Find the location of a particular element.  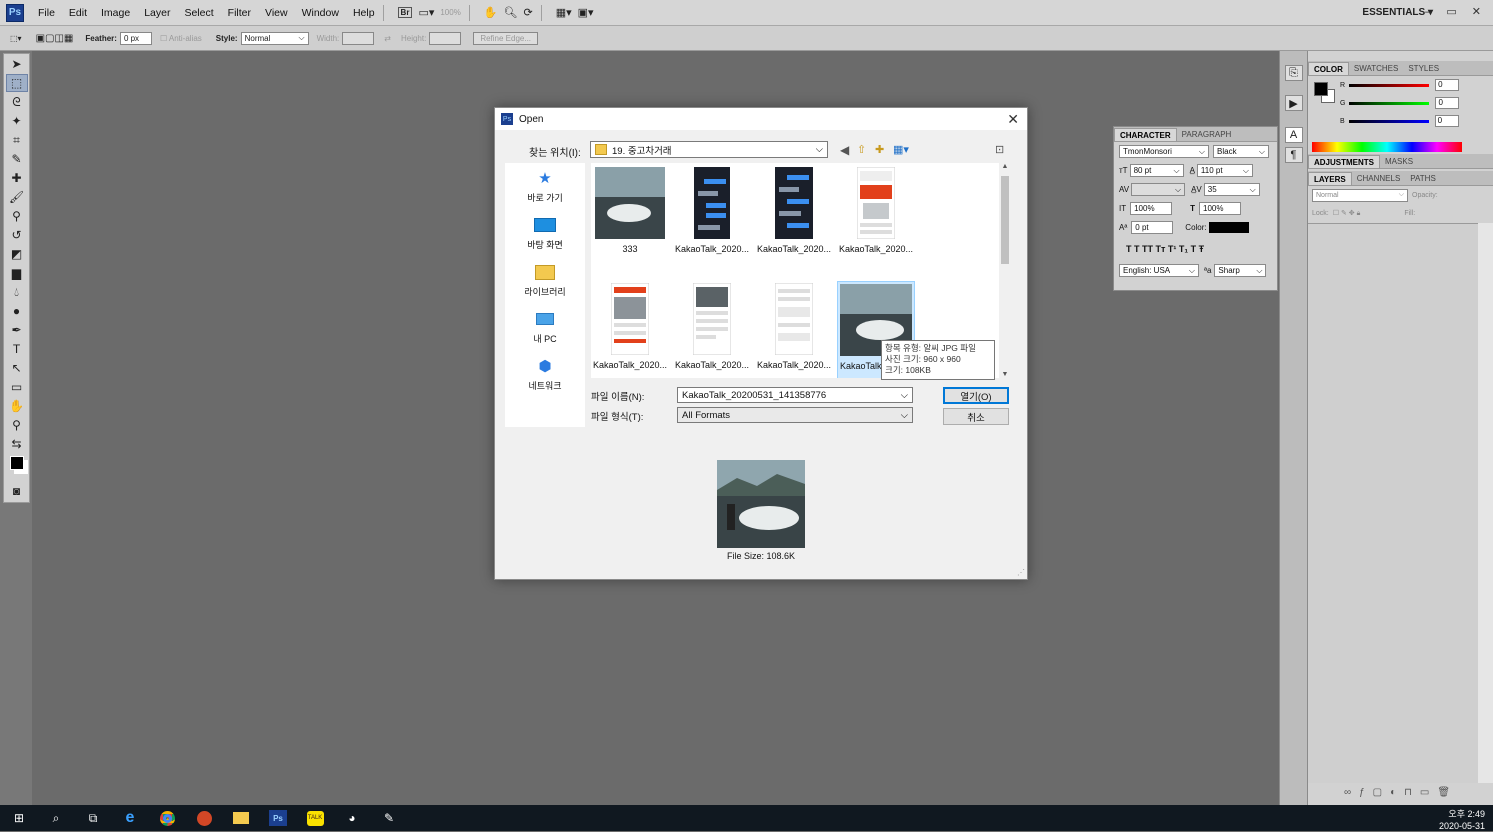

paragraph-icon: ¶ is located at coordinates (1293, 155).